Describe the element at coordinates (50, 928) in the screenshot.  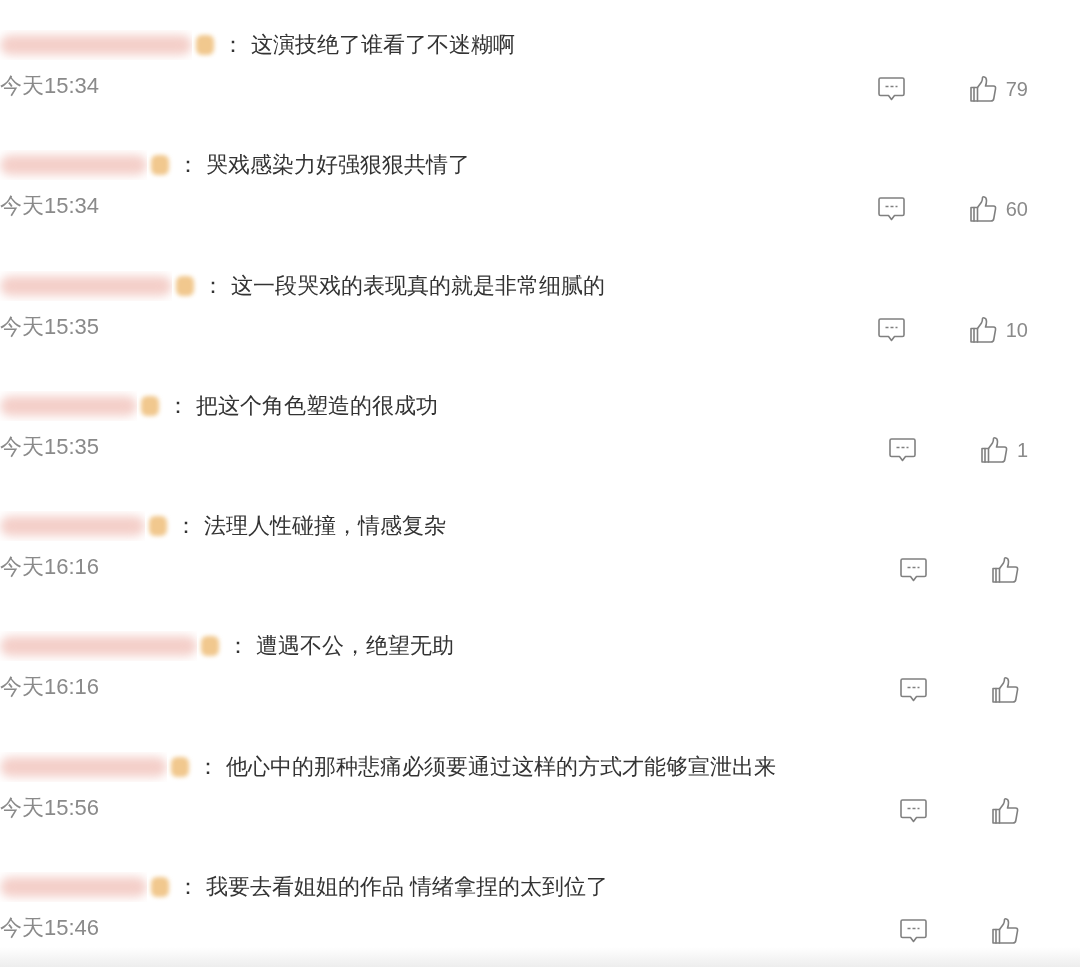
I see `comment-time: 今天15:46` at that location.